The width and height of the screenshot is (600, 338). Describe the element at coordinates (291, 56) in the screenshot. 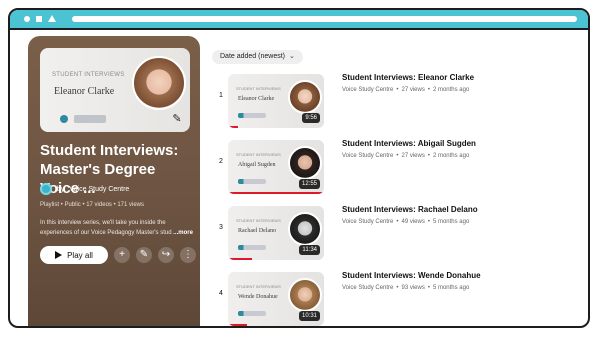

I see `chevron-down-icon: ⌄` at that location.